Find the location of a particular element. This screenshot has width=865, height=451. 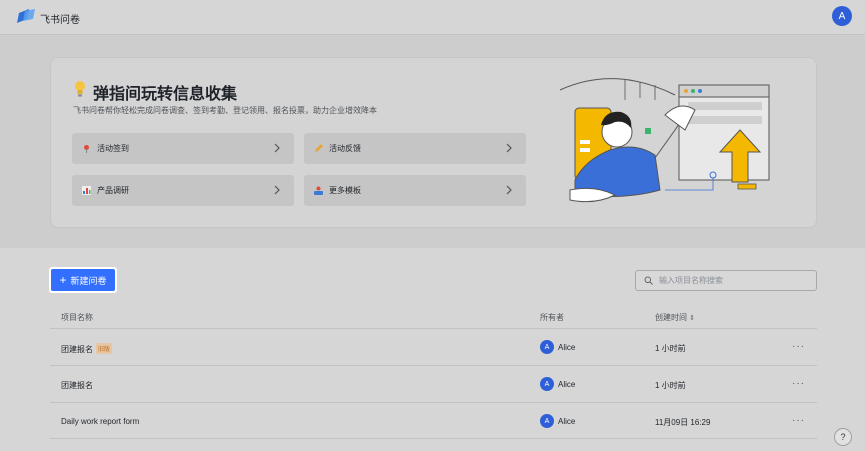

column-header-name: 项目名称 is located at coordinates (77, 317).